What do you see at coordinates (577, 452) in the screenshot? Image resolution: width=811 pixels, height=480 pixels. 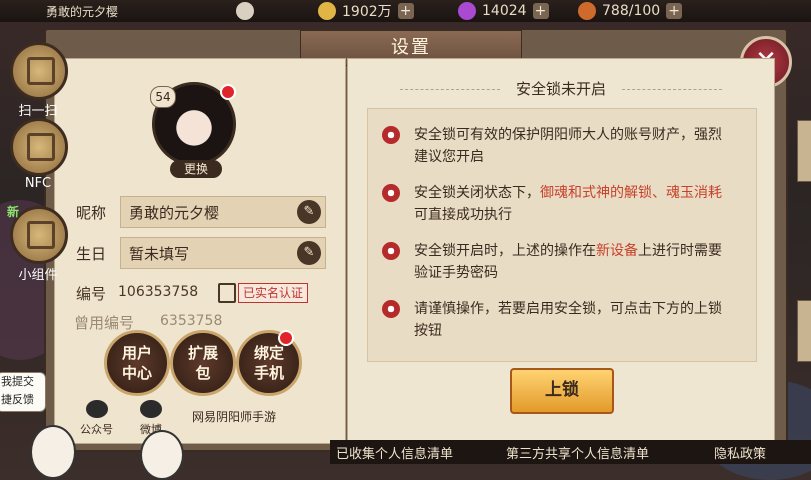 I see `third-party-info-link: 第三方共享个人信息清单` at bounding box center [577, 452].